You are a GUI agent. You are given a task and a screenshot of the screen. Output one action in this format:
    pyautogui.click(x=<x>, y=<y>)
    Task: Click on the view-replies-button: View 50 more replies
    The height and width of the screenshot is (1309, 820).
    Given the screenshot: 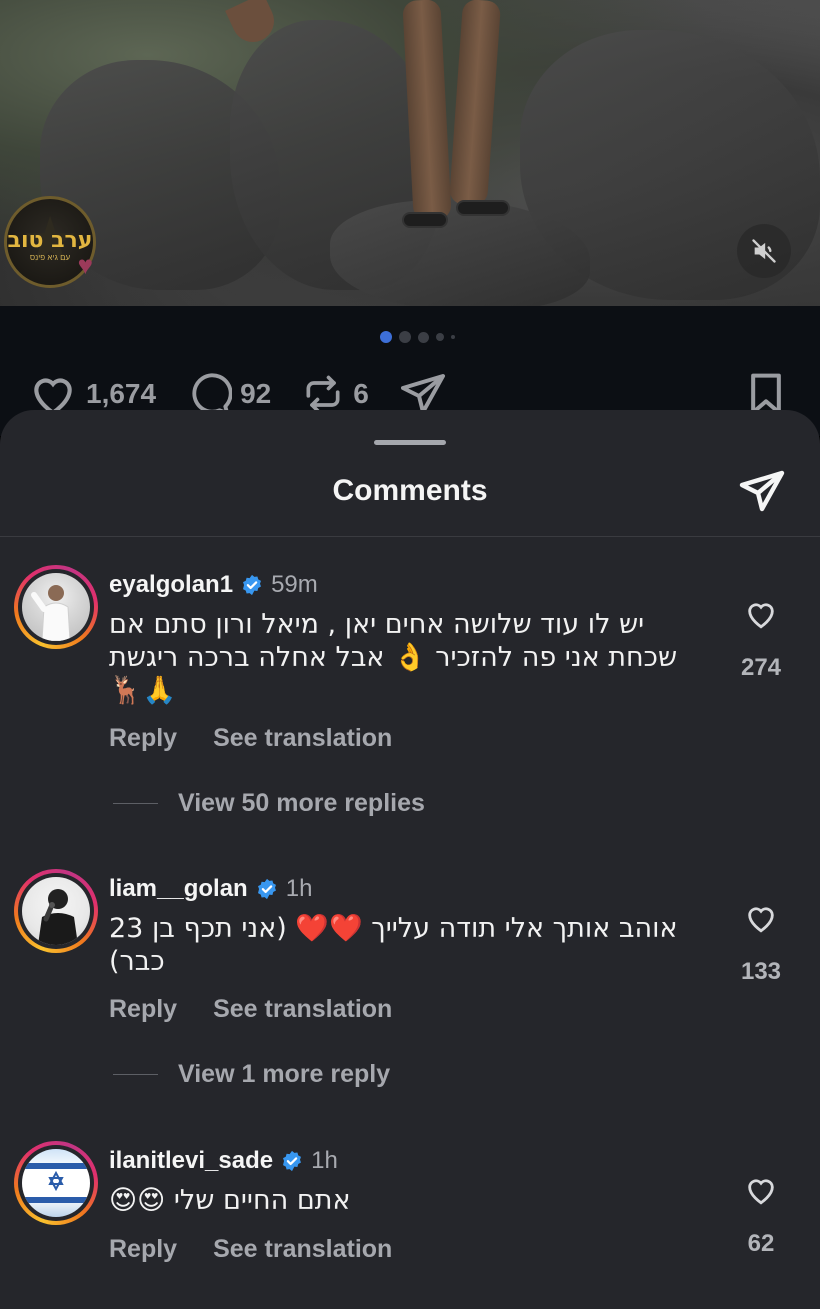 What is the action you would take?
    pyautogui.click(x=269, y=803)
    